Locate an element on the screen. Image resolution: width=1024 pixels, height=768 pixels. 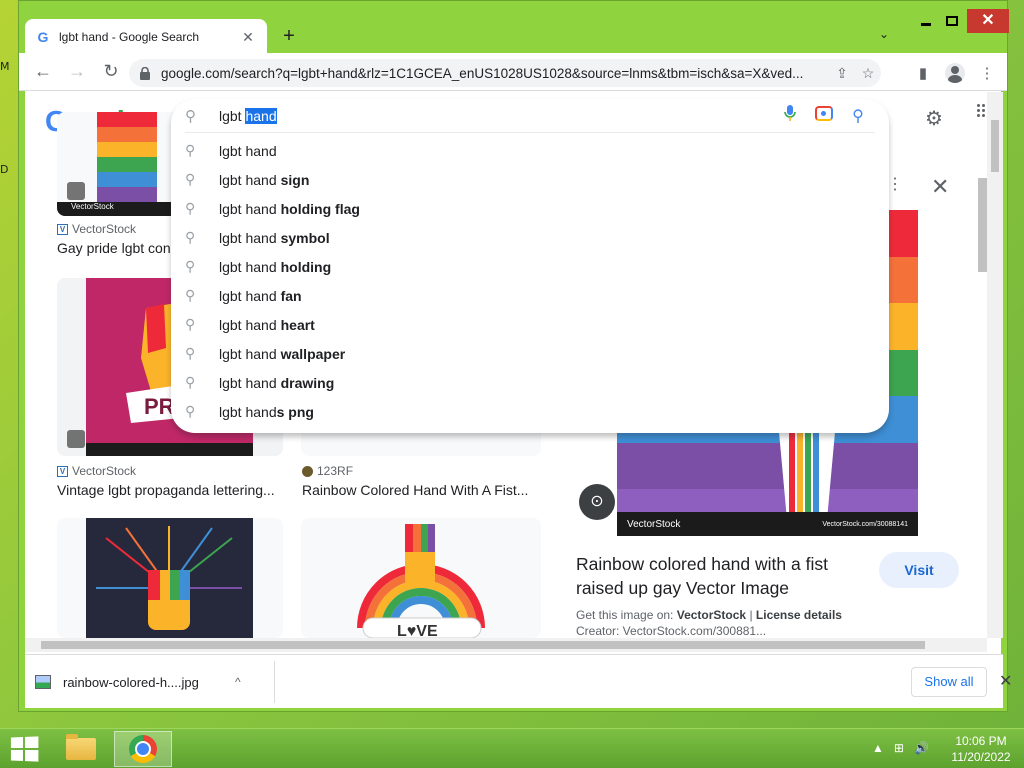
result-thumbnail: L♥VE is located at coordinates (421, 578).